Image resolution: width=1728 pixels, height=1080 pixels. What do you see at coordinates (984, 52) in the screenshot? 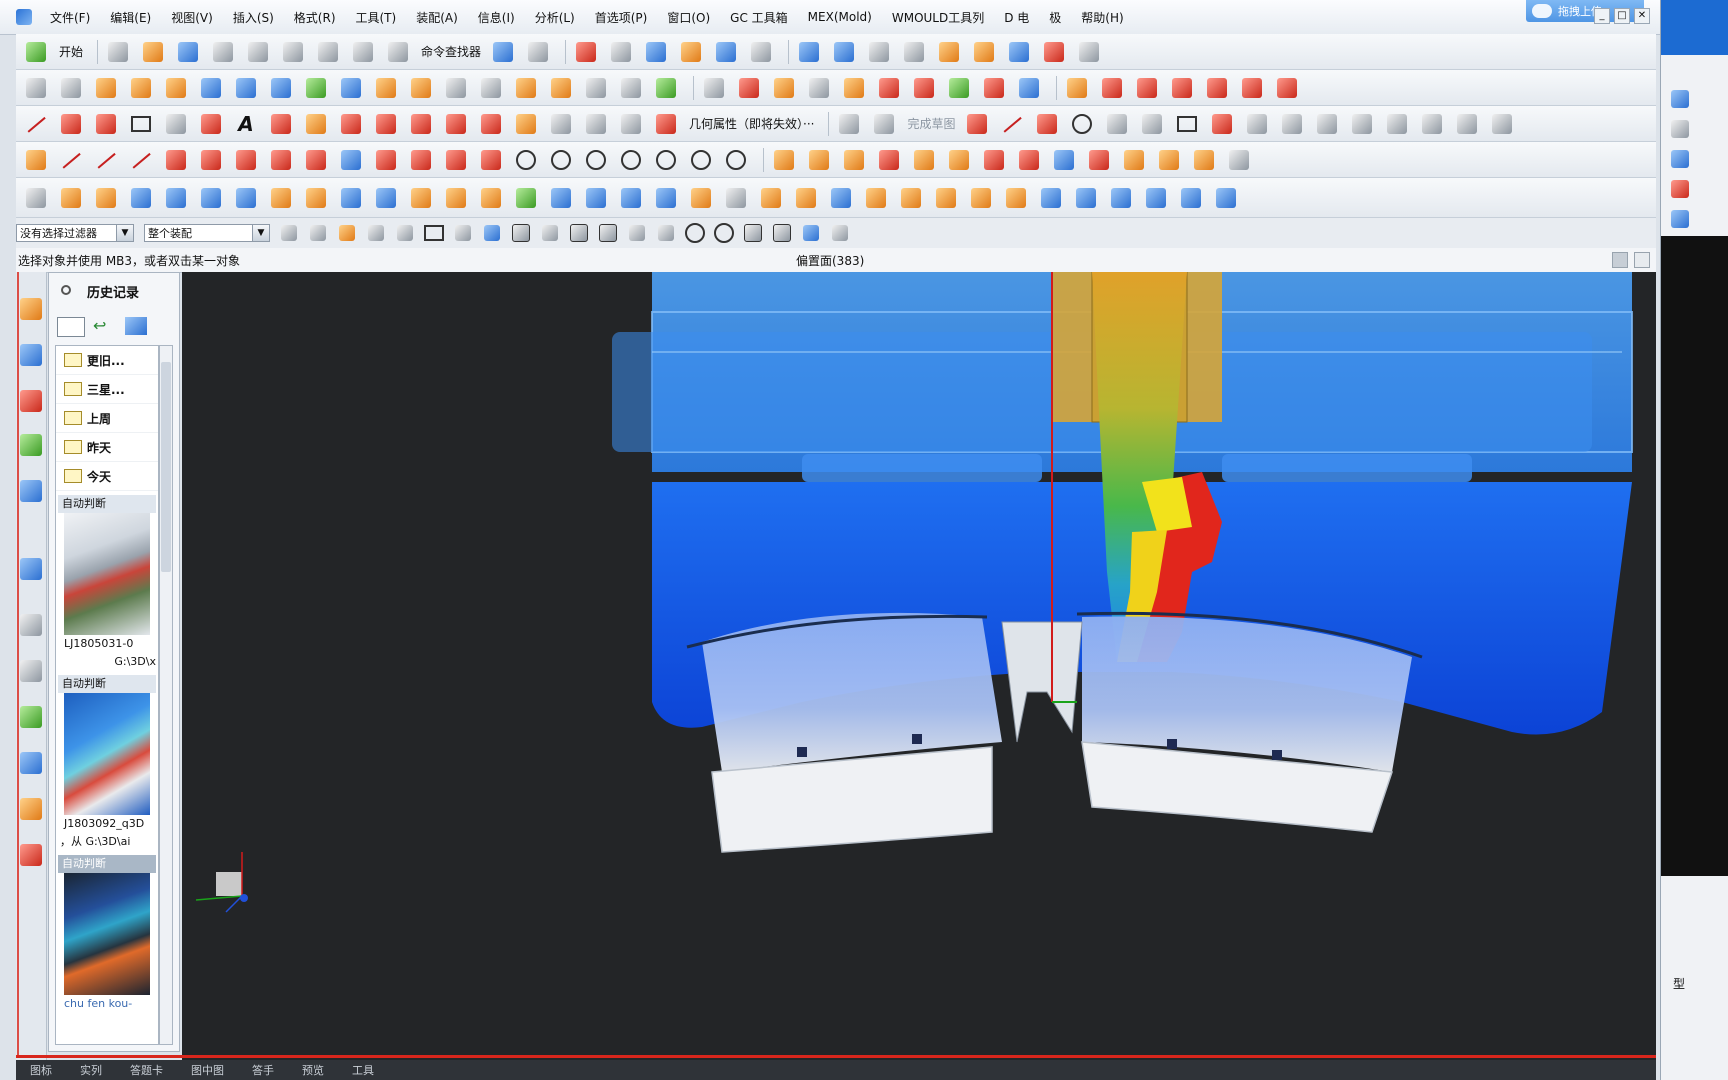
I see `transform-icon` at bounding box center [984, 52].